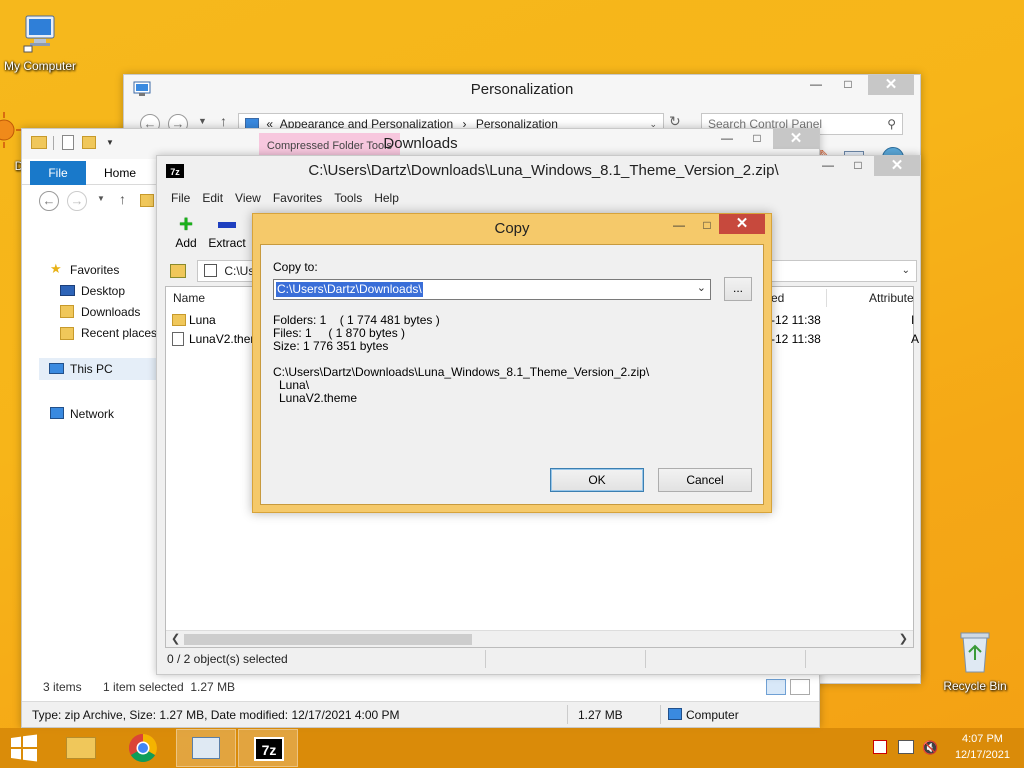 The width and height of the screenshot is (1024, 768). I want to click on taskbar-chrome, so click(143, 748).